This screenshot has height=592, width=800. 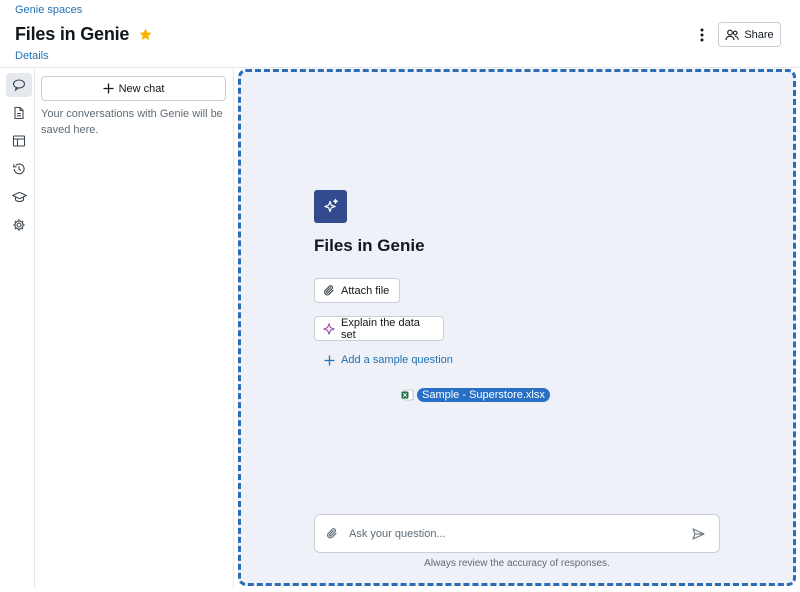 What do you see at coordinates (759, 34) in the screenshot?
I see `share-label: Share` at bounding box center [759, 34].